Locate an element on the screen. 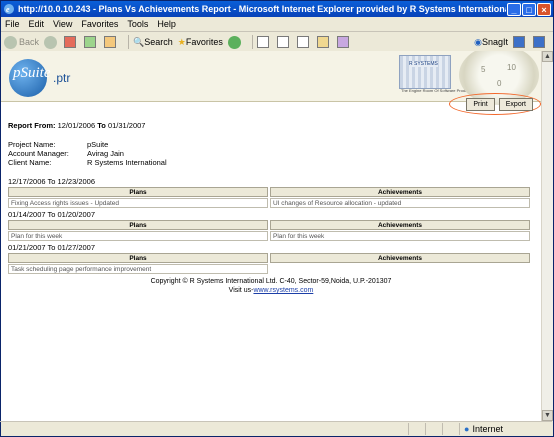 Image resolution: width=554 pixels, height=437 pixels. to-date: 01/31/2007 is located at coordinates (126, 125).